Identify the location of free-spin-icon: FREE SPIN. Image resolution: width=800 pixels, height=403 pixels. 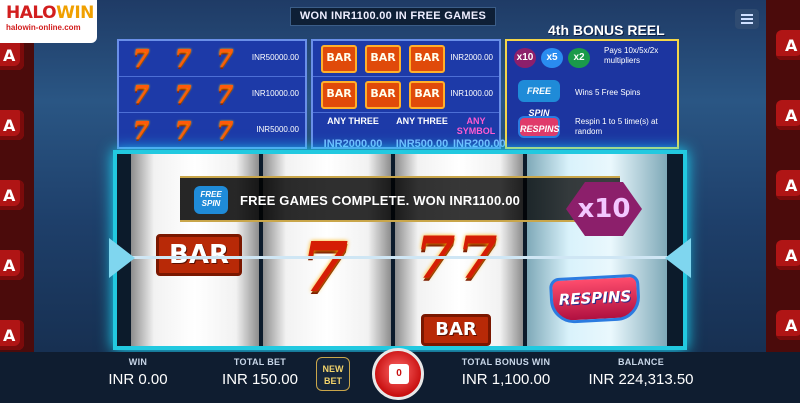
(211, 200).